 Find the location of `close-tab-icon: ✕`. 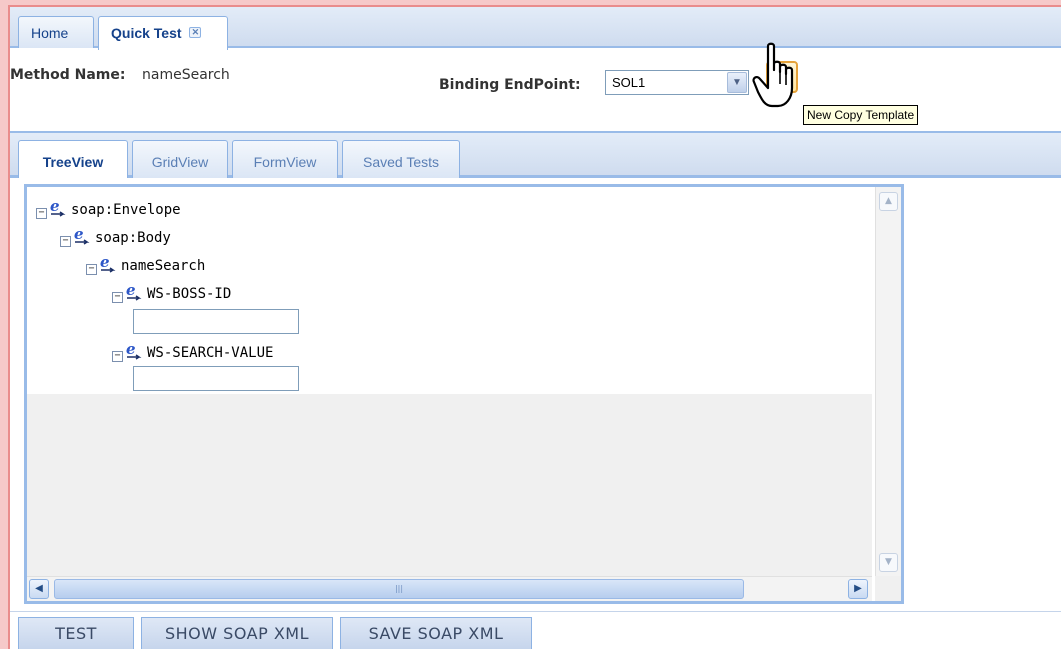

close-tab-icon: ✕ is located at coordinates (195, 32).